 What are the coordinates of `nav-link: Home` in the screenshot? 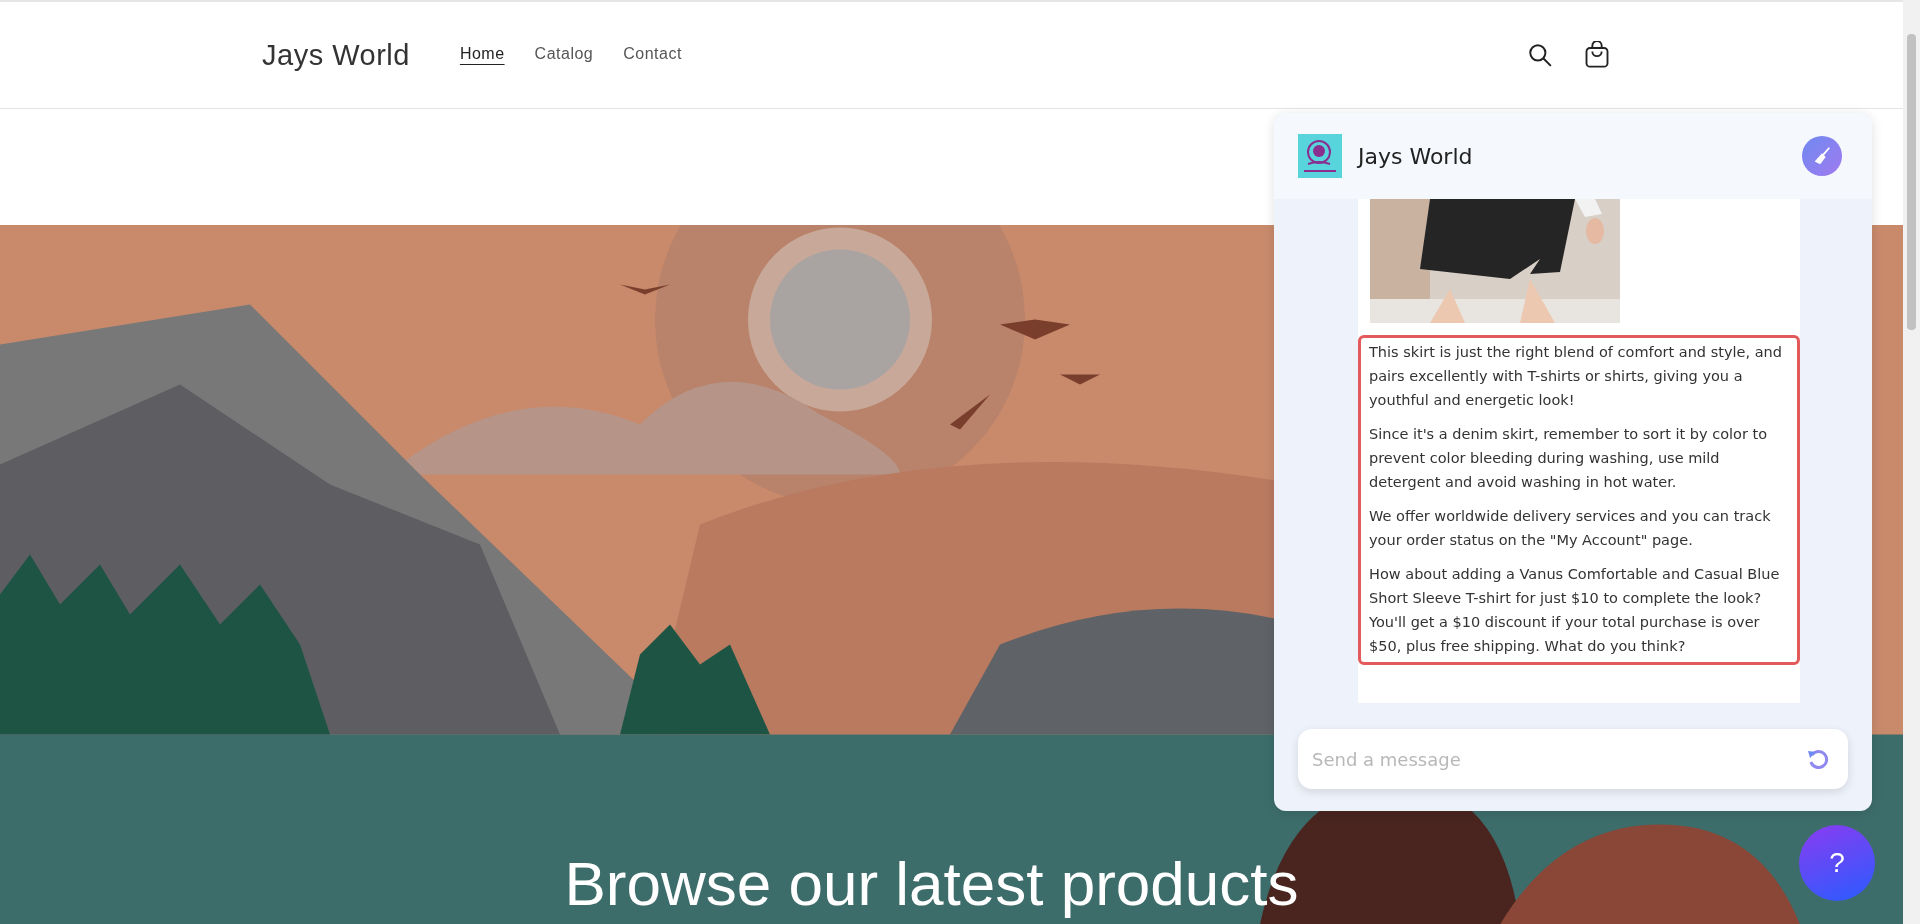 It's located at (482, 55).